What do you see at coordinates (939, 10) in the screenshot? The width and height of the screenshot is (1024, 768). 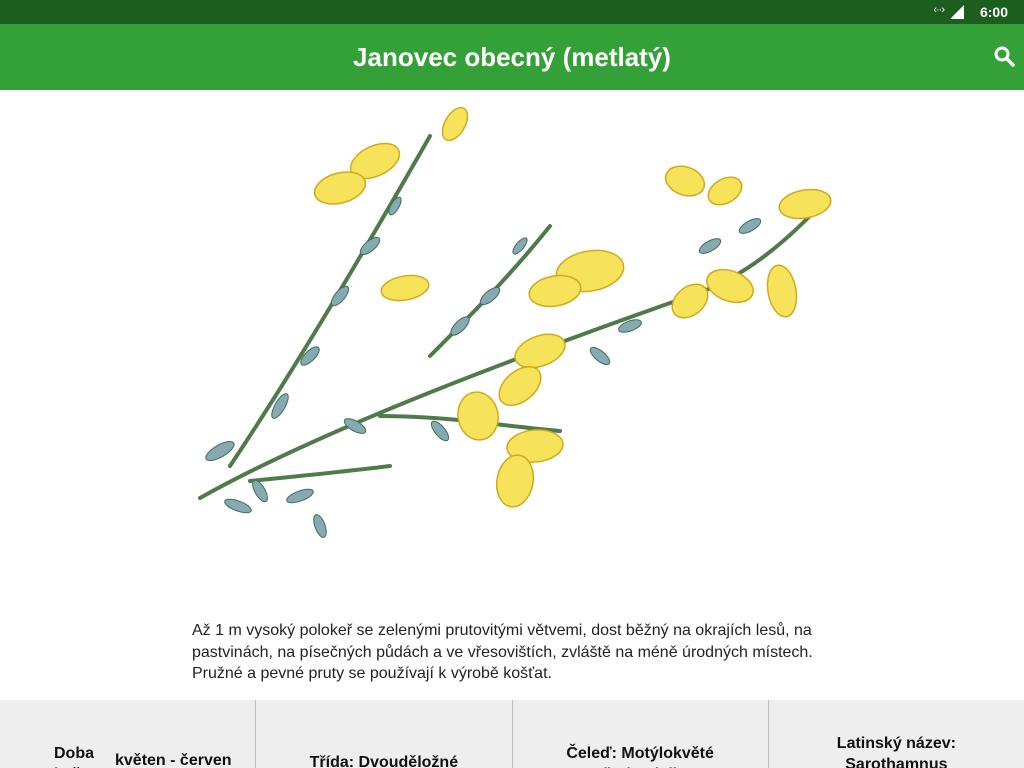 I see `data-transfer-icon: ‹··›` at bounding box center [939, 10].